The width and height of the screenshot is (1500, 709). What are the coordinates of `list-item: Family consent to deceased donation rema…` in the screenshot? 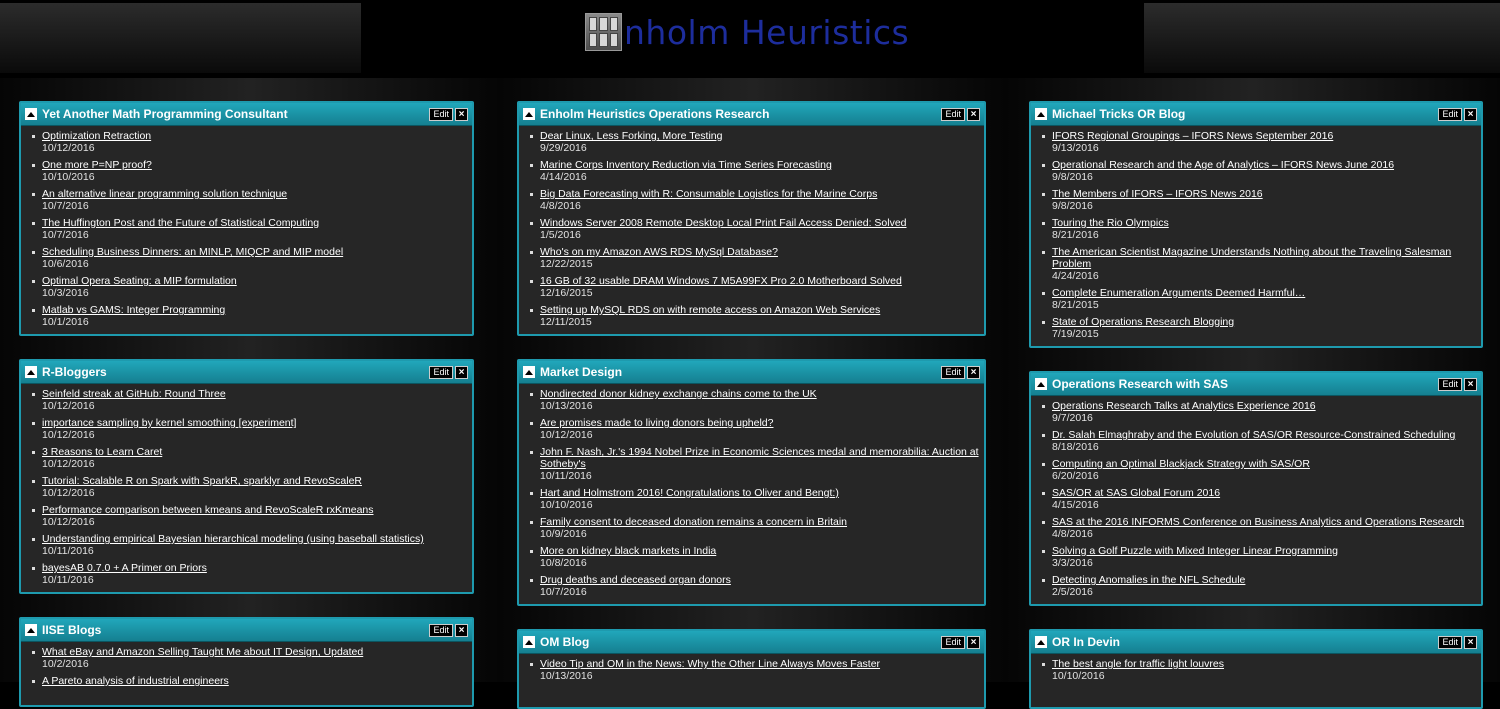 It's located at (756, 528).